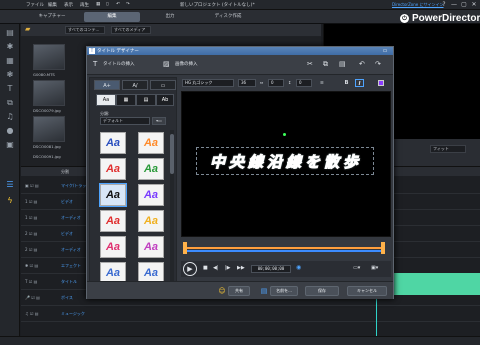 The width and height of the screenshot is (480, 345). Describe the element at coordinates (385, 51) in the screenshot. I see `dialog-close-button: ▭` at that location.